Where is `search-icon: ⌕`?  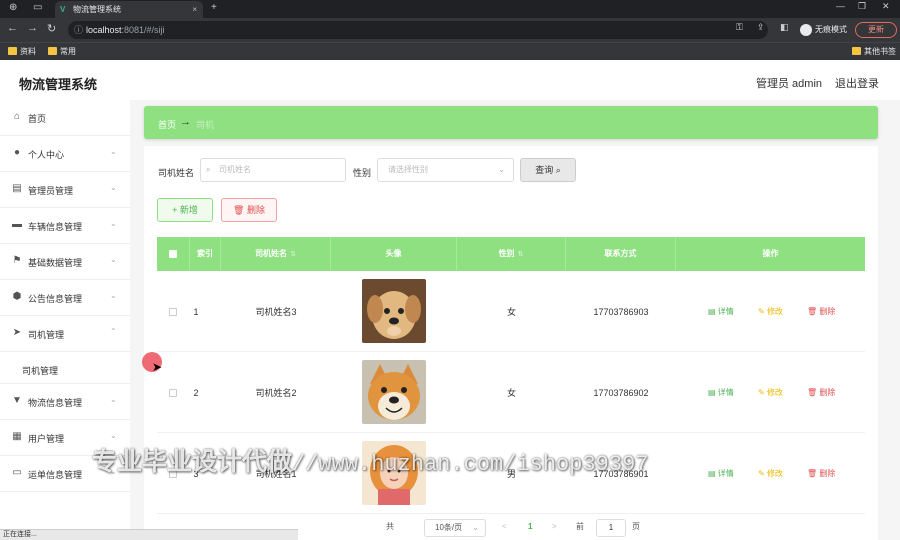
search-icon: ⌕ is located at coordinates (208, 169).